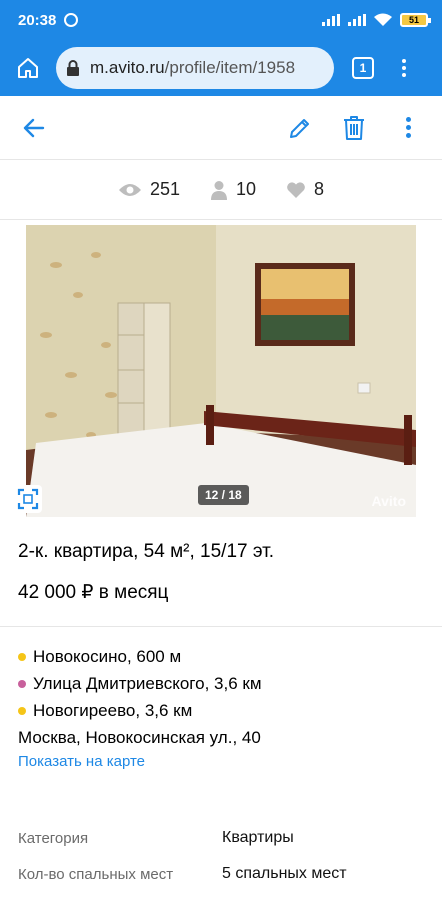 The height and width of the screenshot is (910, 442). What do you see at coordinates (107, 656) in the screenshot?
I see `metro-station: Новокосино, 600 м` at bounding box center [107, 656].